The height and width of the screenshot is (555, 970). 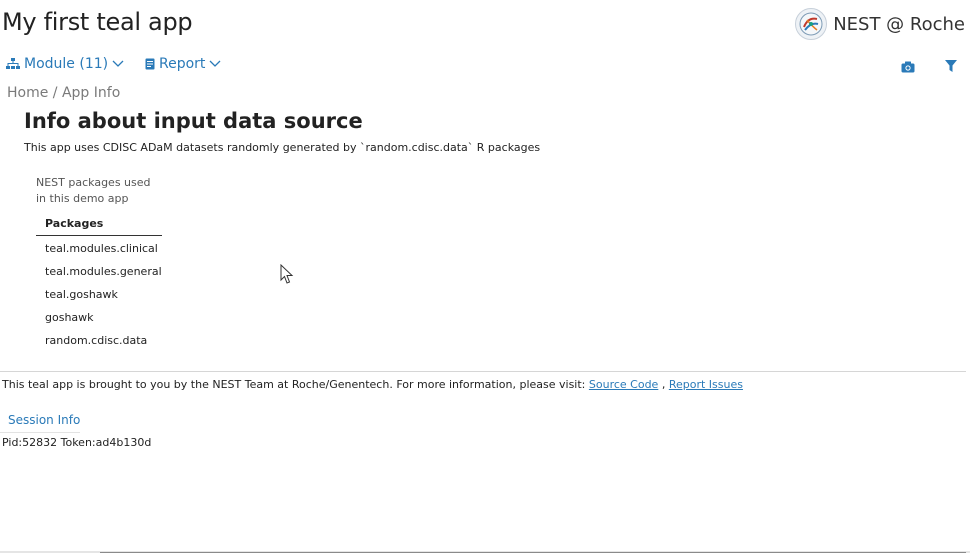 What do you see at coordinates (81, 294) in the screenshot?
I see `table-cell: teal.goshawk` at bounding box center [81, 294].